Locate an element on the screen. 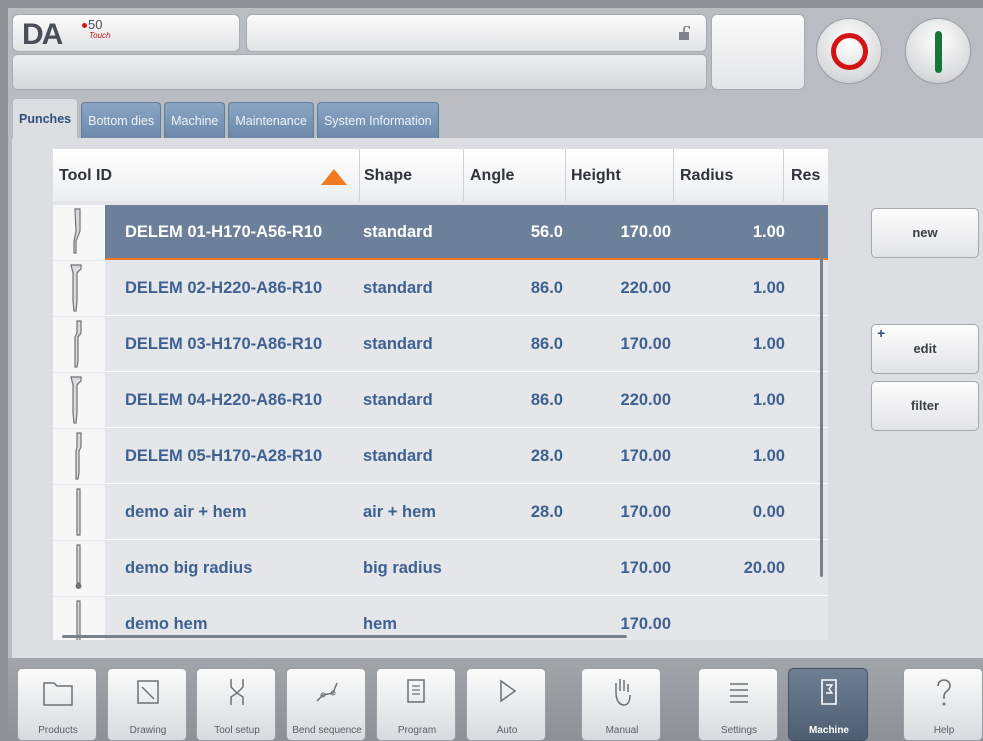 This screenshot has height=741, width=983. tab-maintenance: Maintenance is located at coordinates (271, 120).